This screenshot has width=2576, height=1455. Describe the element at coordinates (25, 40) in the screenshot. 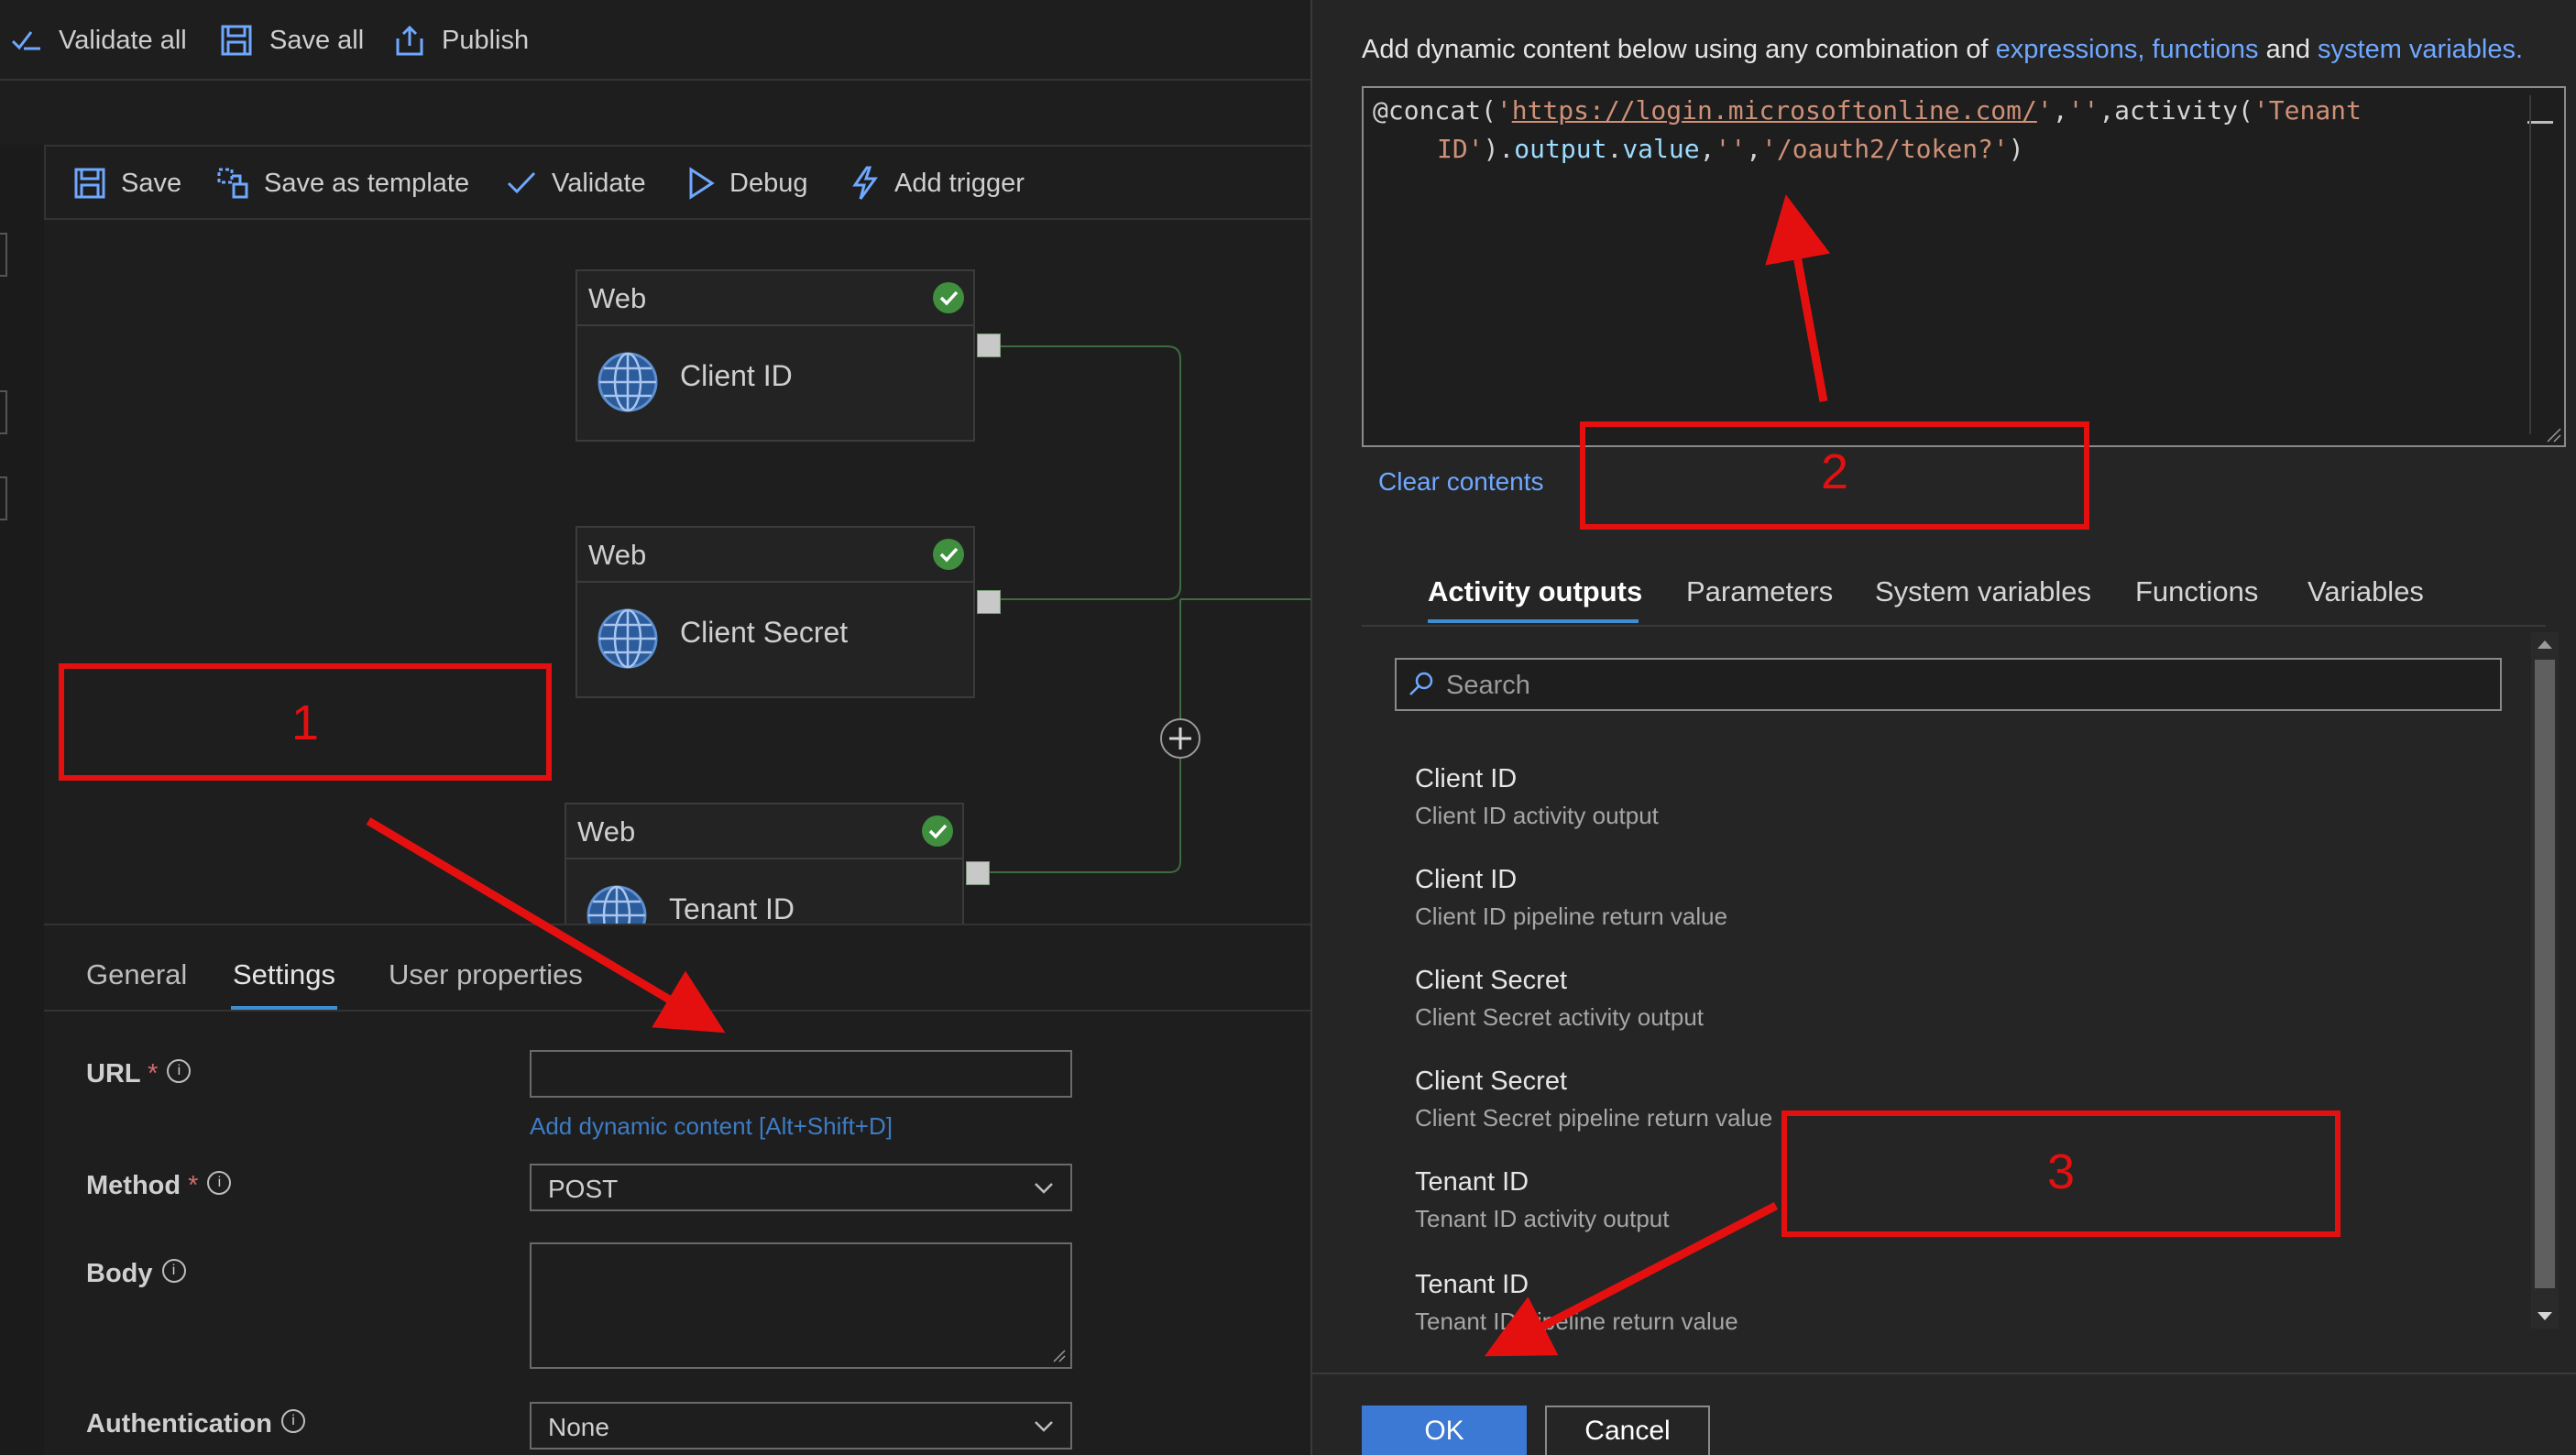

I see `validate-all-icon` at that location.